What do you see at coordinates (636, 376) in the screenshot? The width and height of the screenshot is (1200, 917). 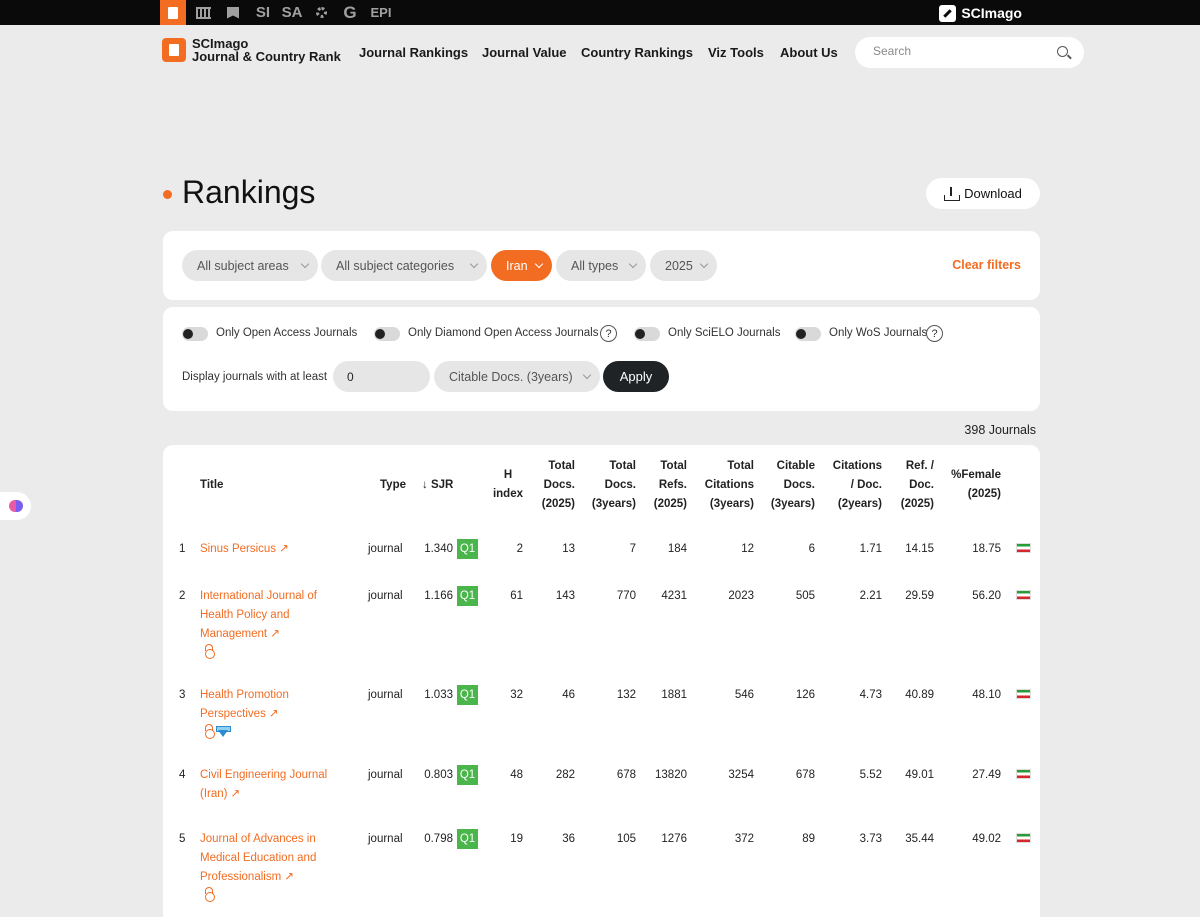 I see `apply-button: Apply` at bounding box center [636, 376].